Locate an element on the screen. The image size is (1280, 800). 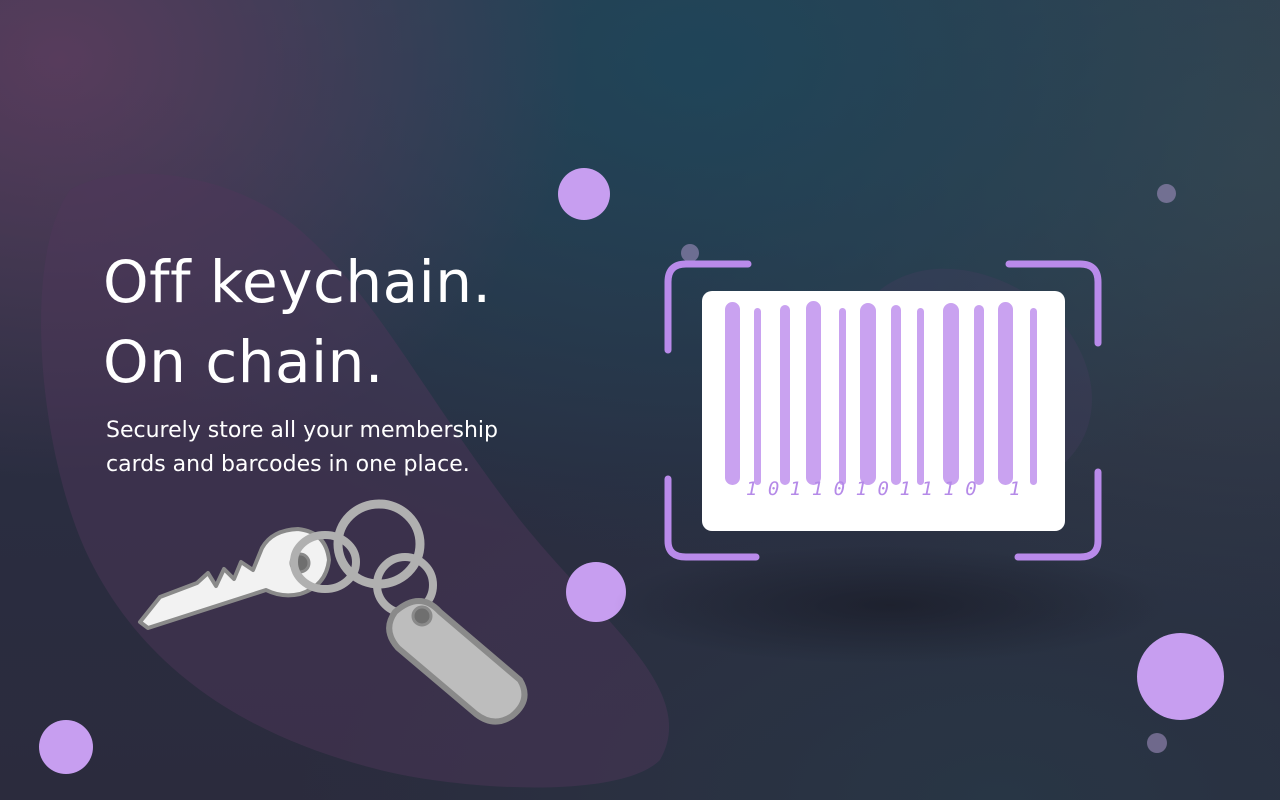
keychain-icon is located at coordinates (333, 612).